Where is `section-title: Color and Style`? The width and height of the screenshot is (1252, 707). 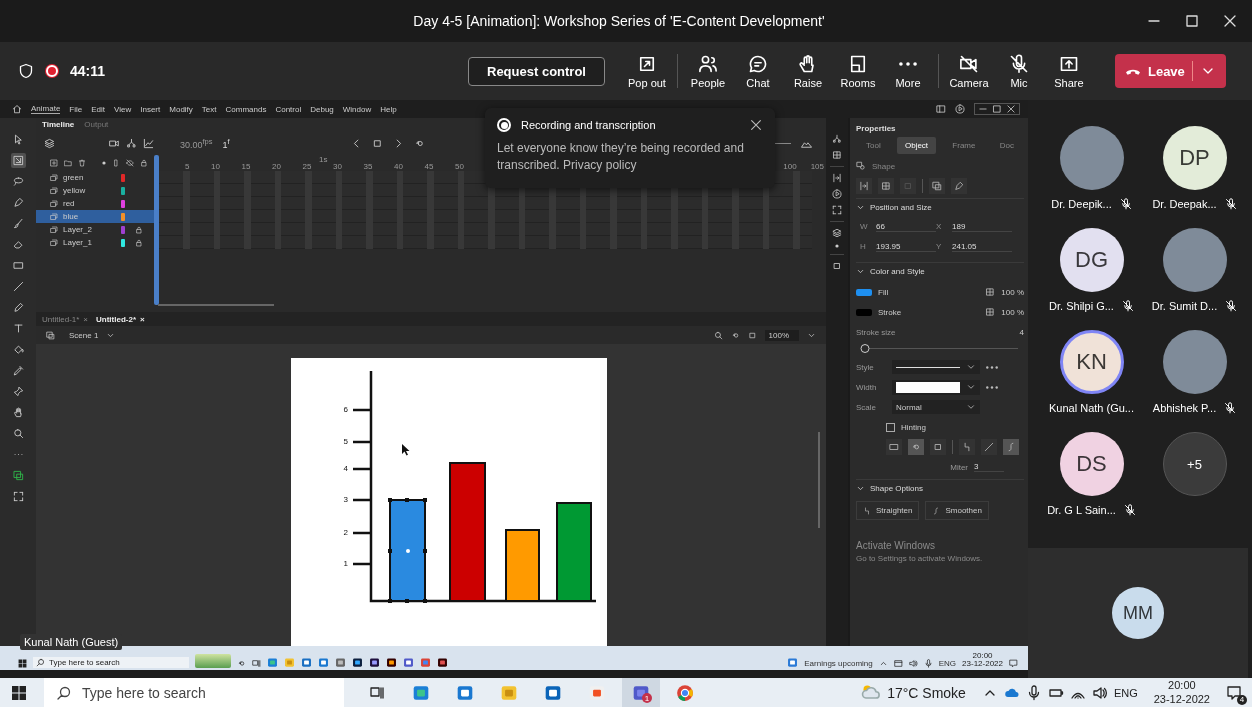 section-title: Color and Style is located at coordinates (897, 271).